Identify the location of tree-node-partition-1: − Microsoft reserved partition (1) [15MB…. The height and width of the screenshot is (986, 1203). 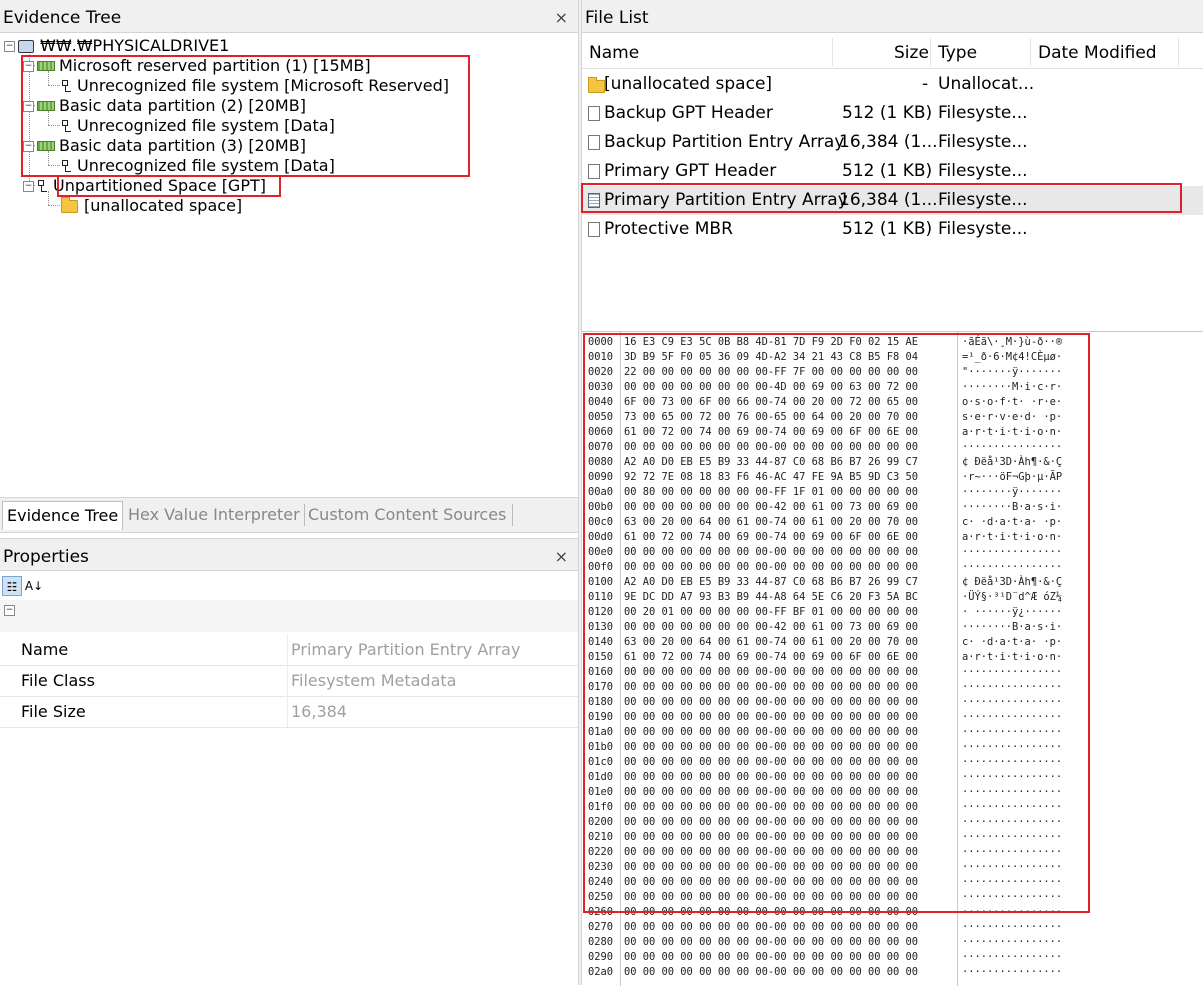
(197, 66).